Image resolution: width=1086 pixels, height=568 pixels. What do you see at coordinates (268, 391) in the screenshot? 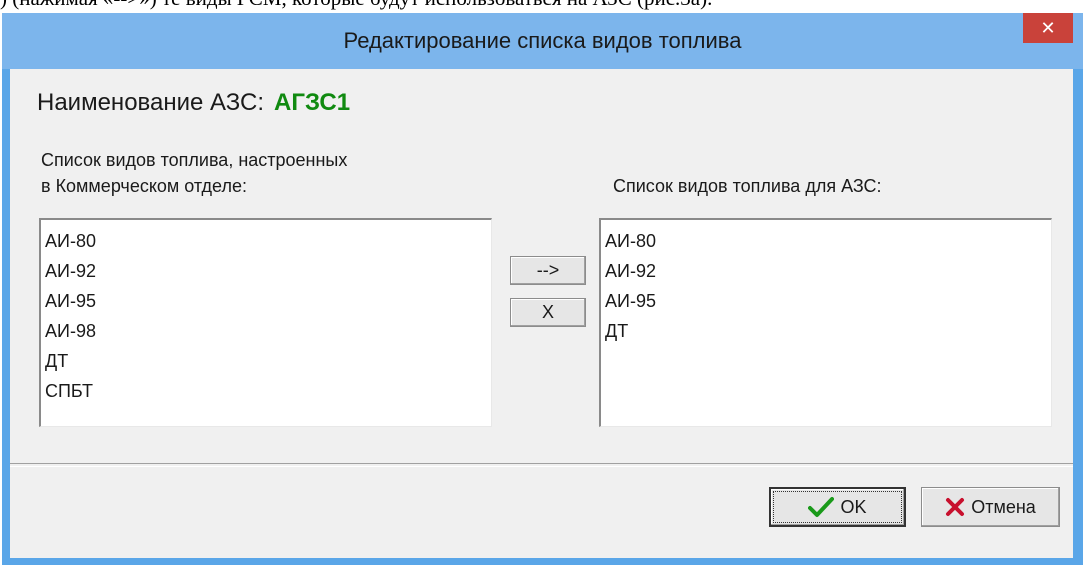
I see `list-item: СПБТ` at bounding box center [268, 391].